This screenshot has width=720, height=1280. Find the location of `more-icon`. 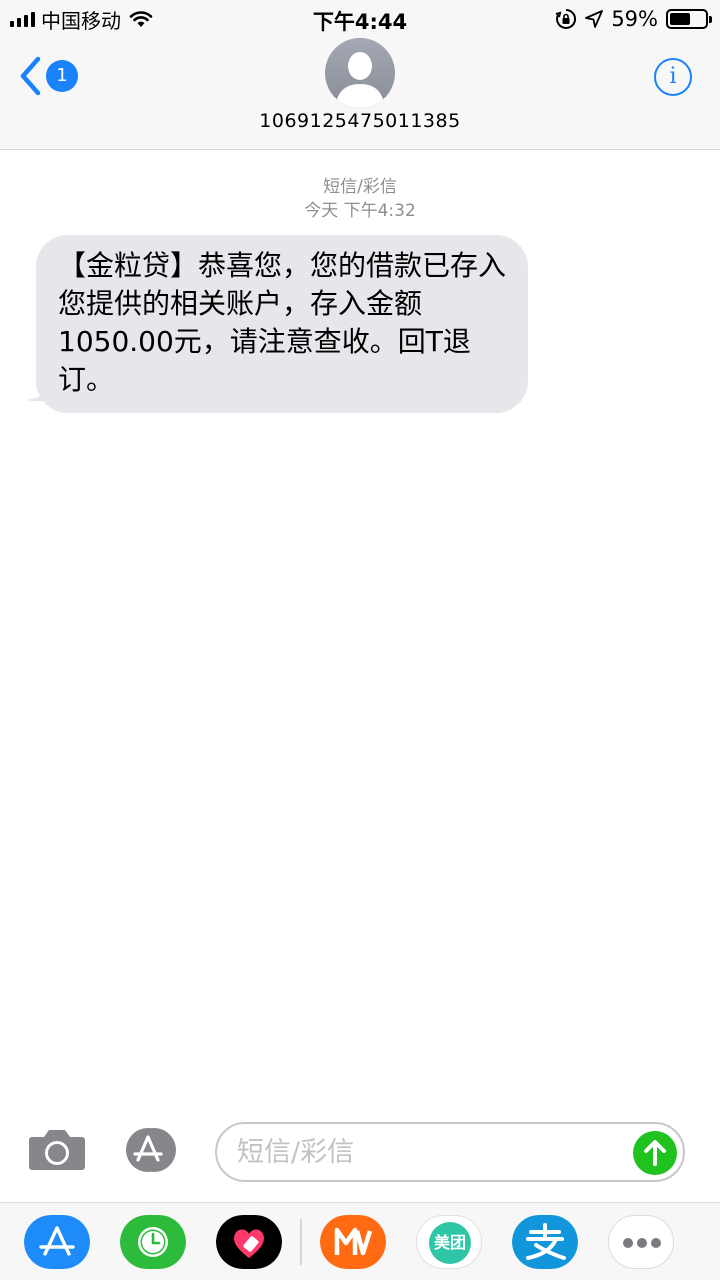

more-icon is located at coordinates (641, 1242).